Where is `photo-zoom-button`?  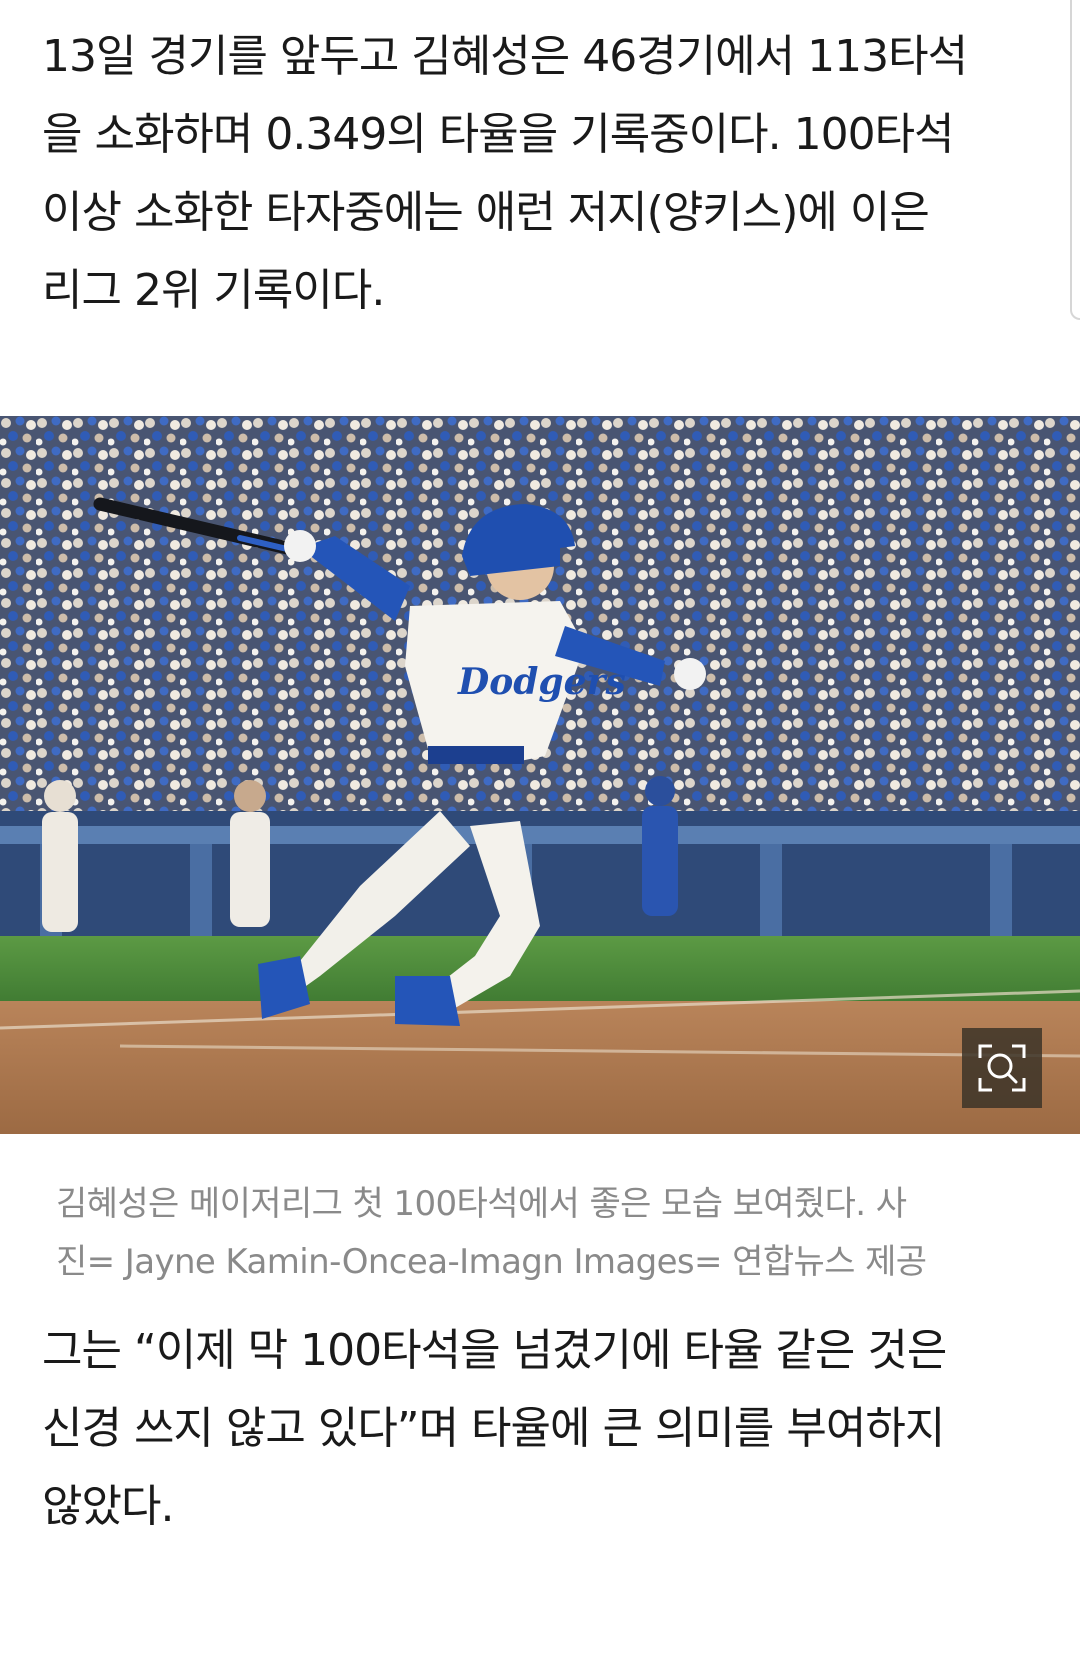
photo-zoom-button is located at coordinates (1002, 1068).